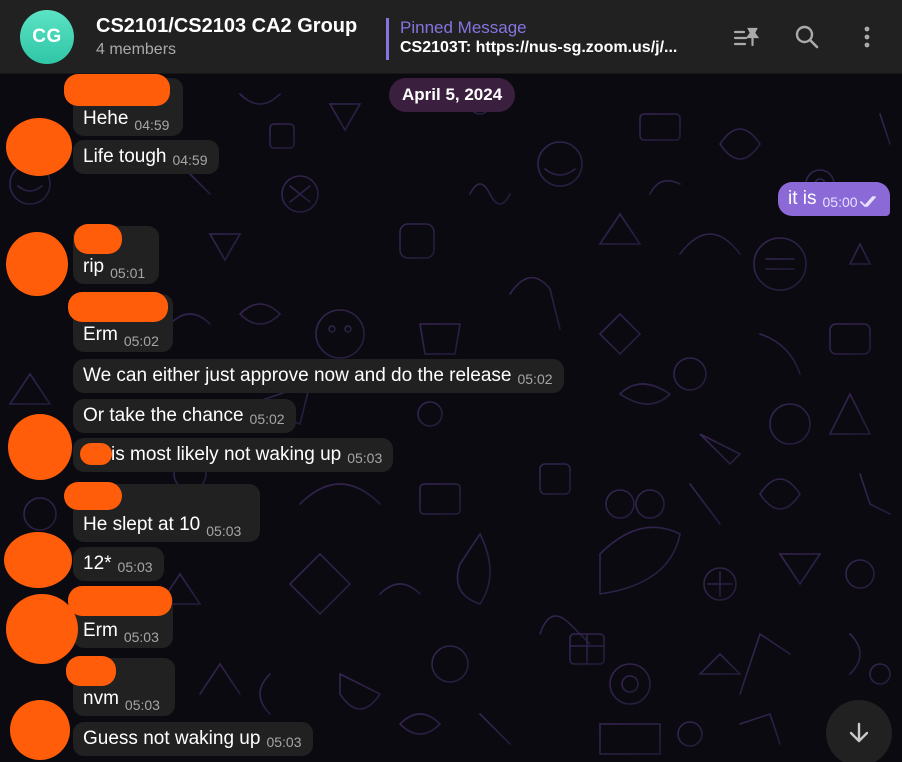 This screenshot has height=762, width=902. What do you see at coordinates (452, 95) in the screenshot?
I see `date-separator: April 5, 2024` at bounding box center [452, 95].